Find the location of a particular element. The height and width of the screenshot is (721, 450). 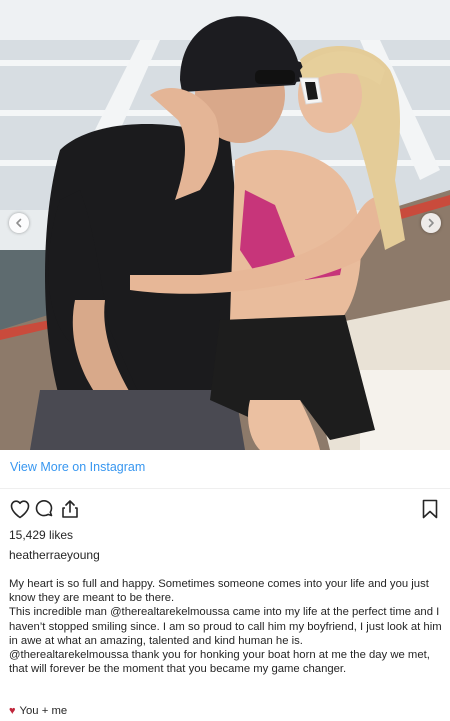

carousel-next-button is located at coordinates (431, 223).